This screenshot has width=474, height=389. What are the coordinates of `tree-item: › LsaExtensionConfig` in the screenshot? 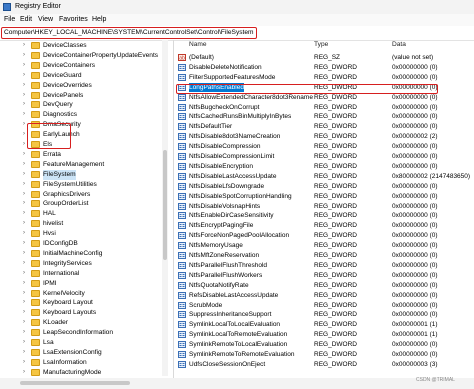 It's located at (86, 353).